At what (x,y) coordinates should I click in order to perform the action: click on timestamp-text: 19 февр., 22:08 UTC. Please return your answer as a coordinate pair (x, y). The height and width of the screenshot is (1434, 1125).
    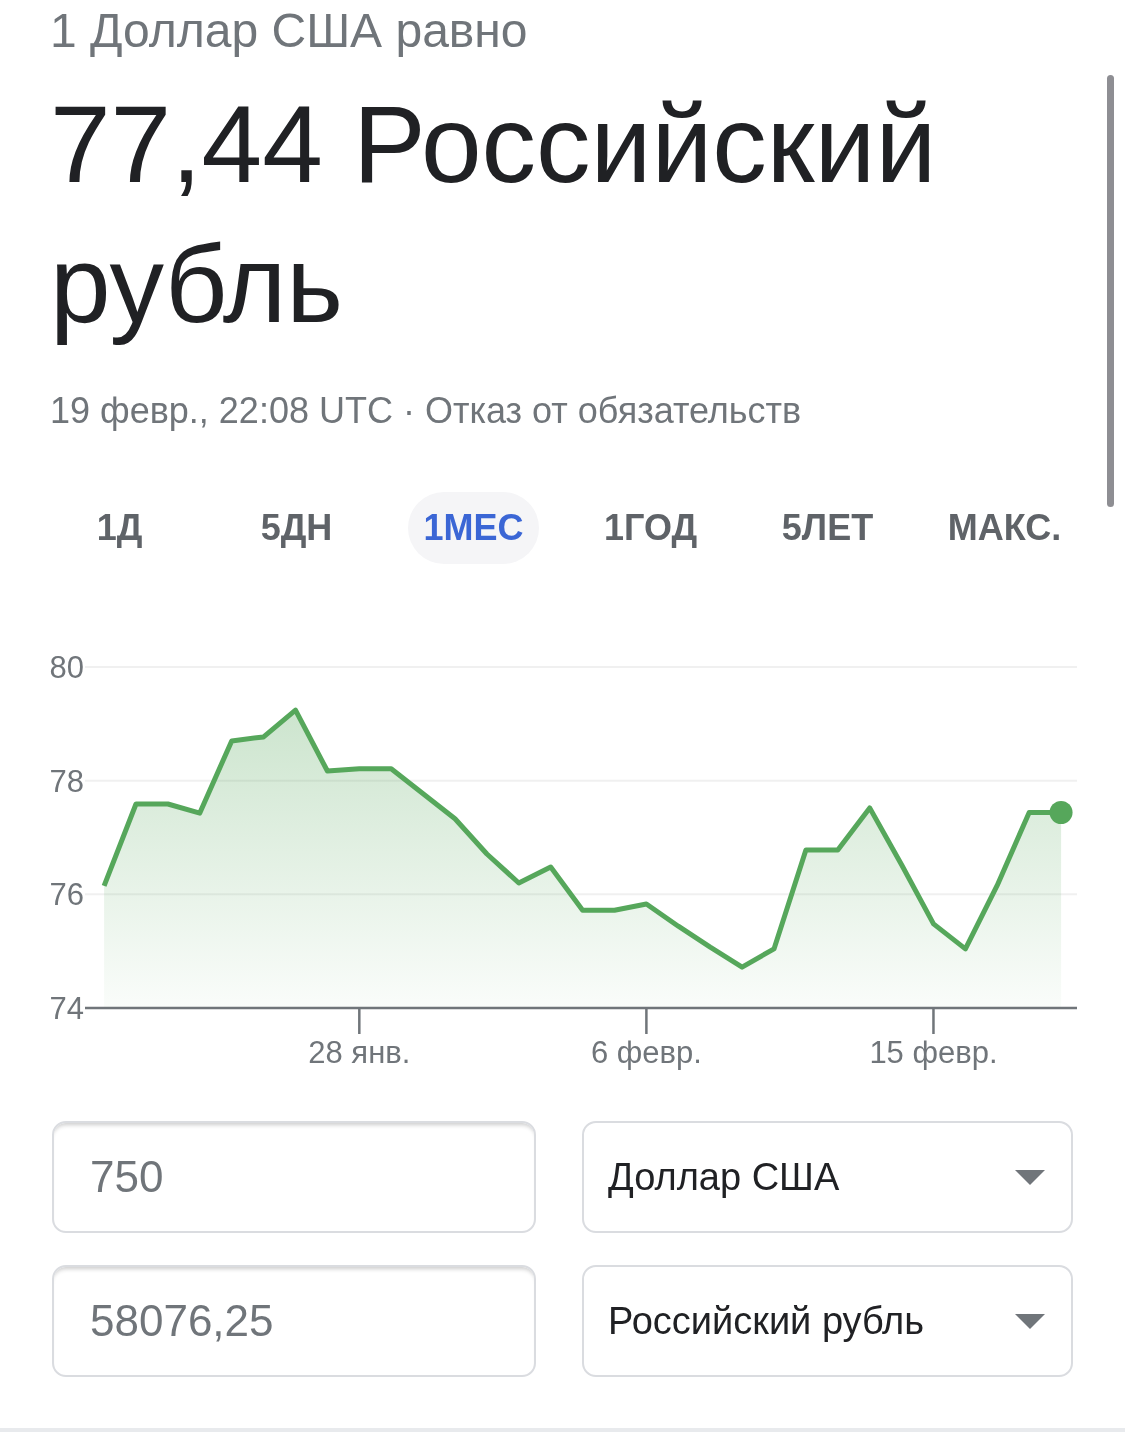
    Looking at the image, I should click on (221, 411).